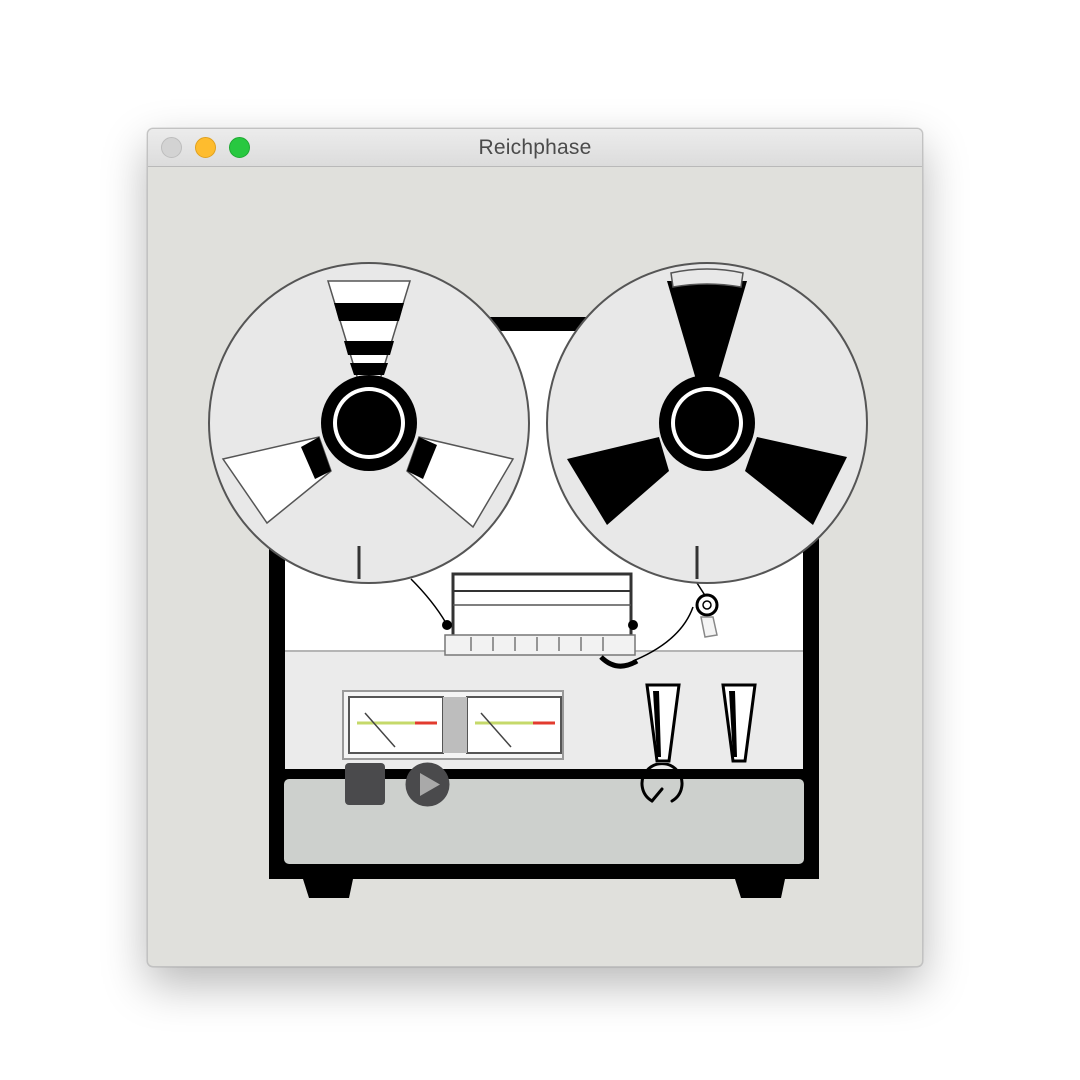  I want to click on speed-knob, so click(662, 786).